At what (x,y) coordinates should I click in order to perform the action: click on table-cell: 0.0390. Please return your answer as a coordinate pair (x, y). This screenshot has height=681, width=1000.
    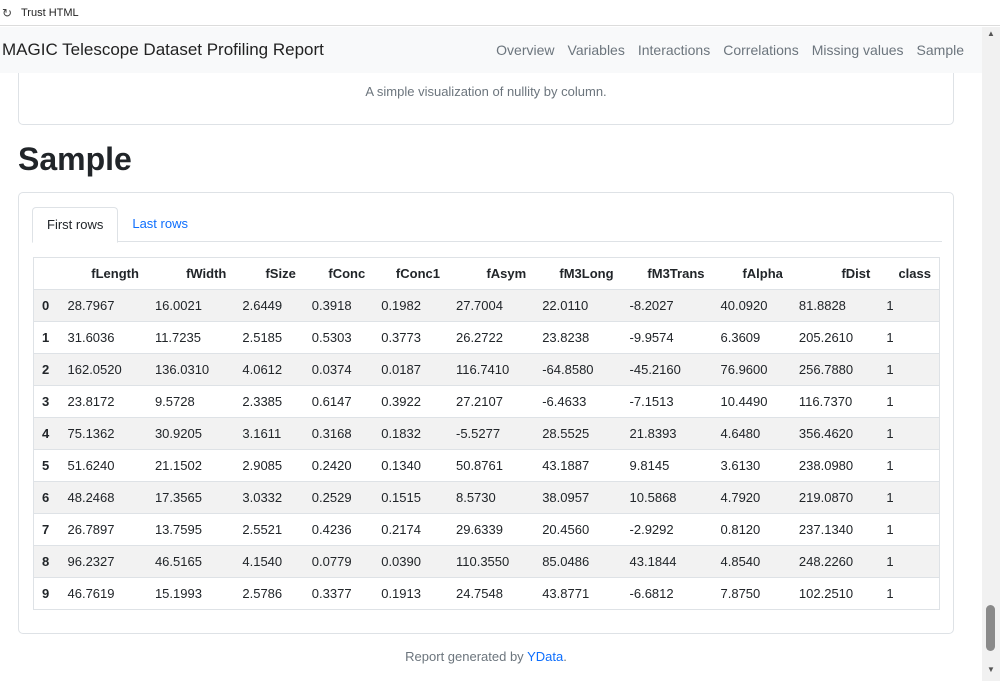
    Looking at the image, I should click on (410, 561).